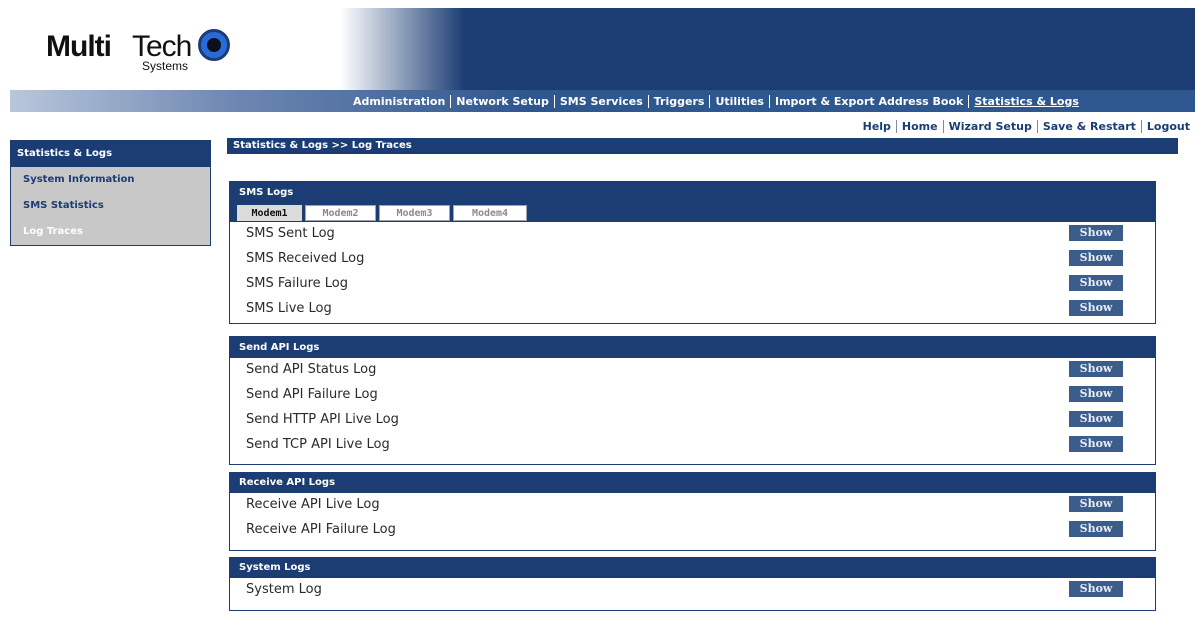 This screenshot has height=617, width=1198. I want to click on multitech-logo: Multi Tech Systems, so click(146, 51).